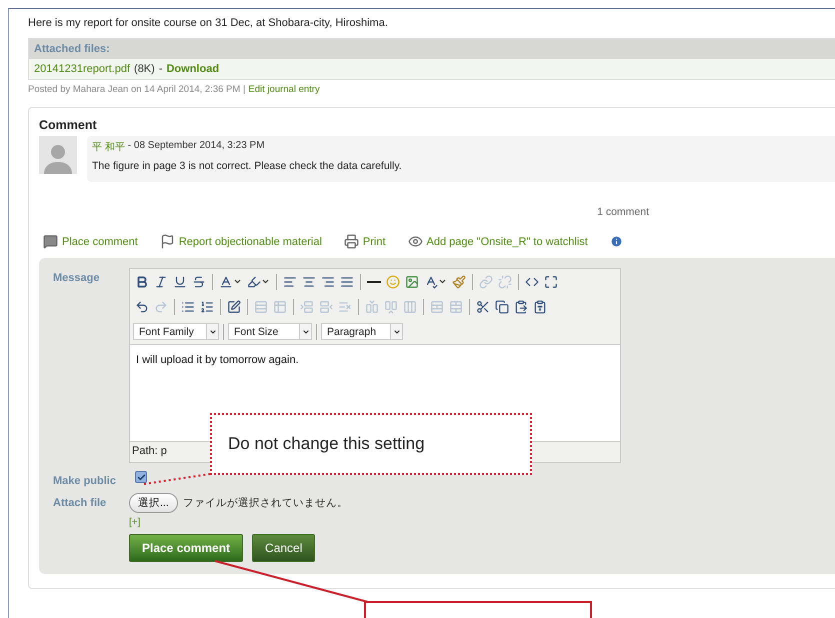 The width and height of the screenshot is (835, 618). Describe the element at coordinates (80, 503) in the screenshot. I see `attach-file-label: Attach file` at that location.